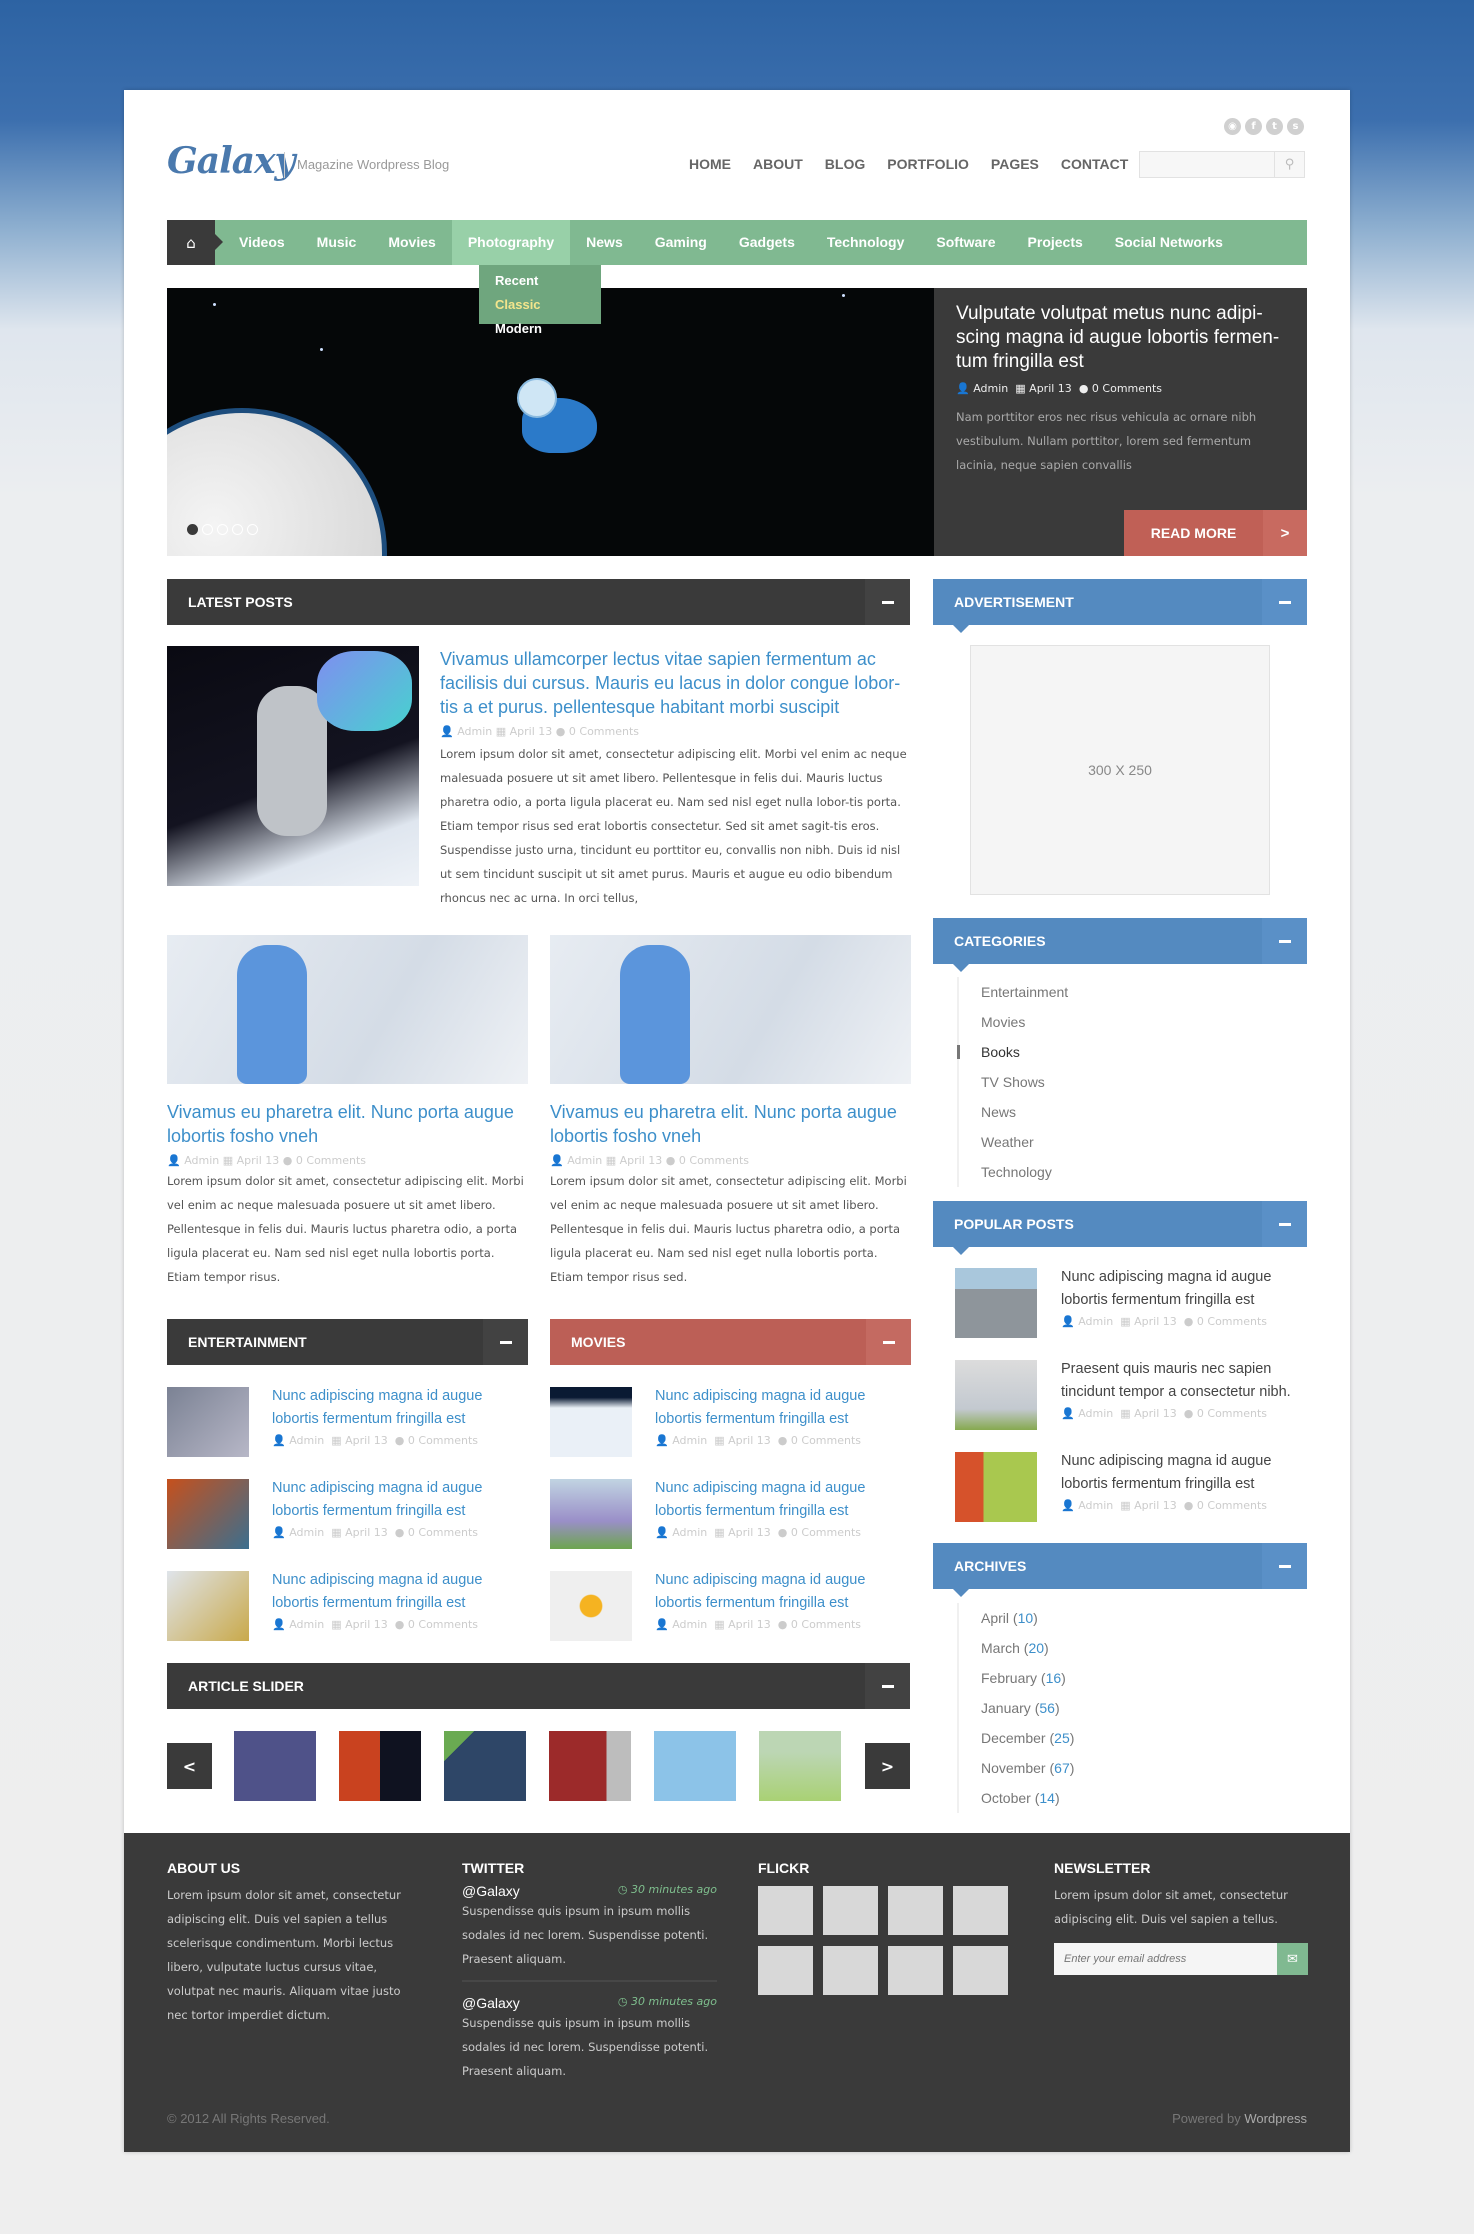 The height and width of the screenshot is (2234, 1474). What do you see at coordinates (1119, 1738) in the screenshot?
I see `archive-december: December (25)` at bounding box center [1119, 1738].